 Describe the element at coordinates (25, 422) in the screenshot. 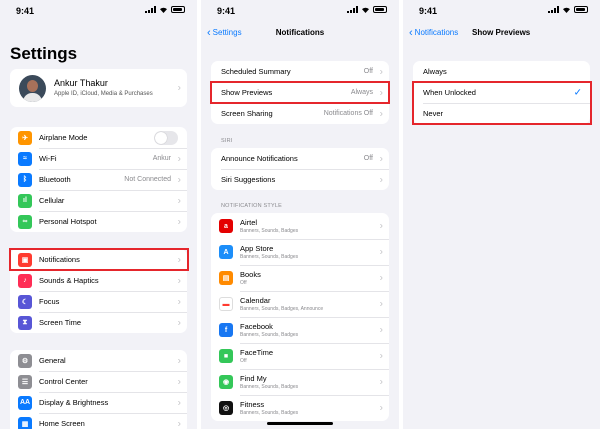

I see `home-screen-icon: ▦` at that location.